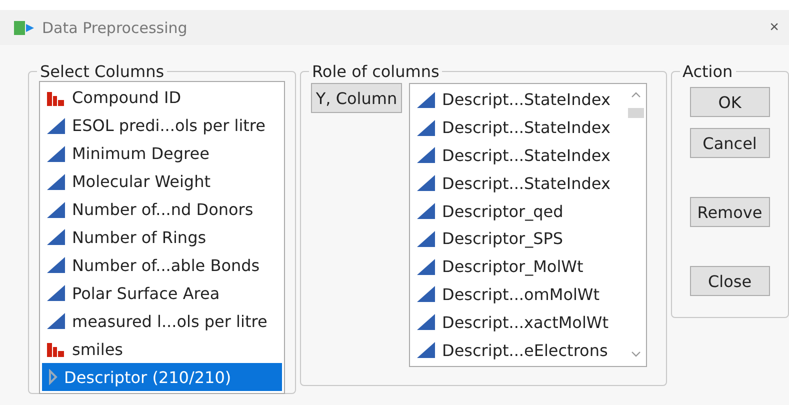 The height and width of the screenshot is (405, 789). What do you see at coordinates (356, 98) in the screenshot?
I see `role-button: Y, Column` at bounding box center [356, 98].